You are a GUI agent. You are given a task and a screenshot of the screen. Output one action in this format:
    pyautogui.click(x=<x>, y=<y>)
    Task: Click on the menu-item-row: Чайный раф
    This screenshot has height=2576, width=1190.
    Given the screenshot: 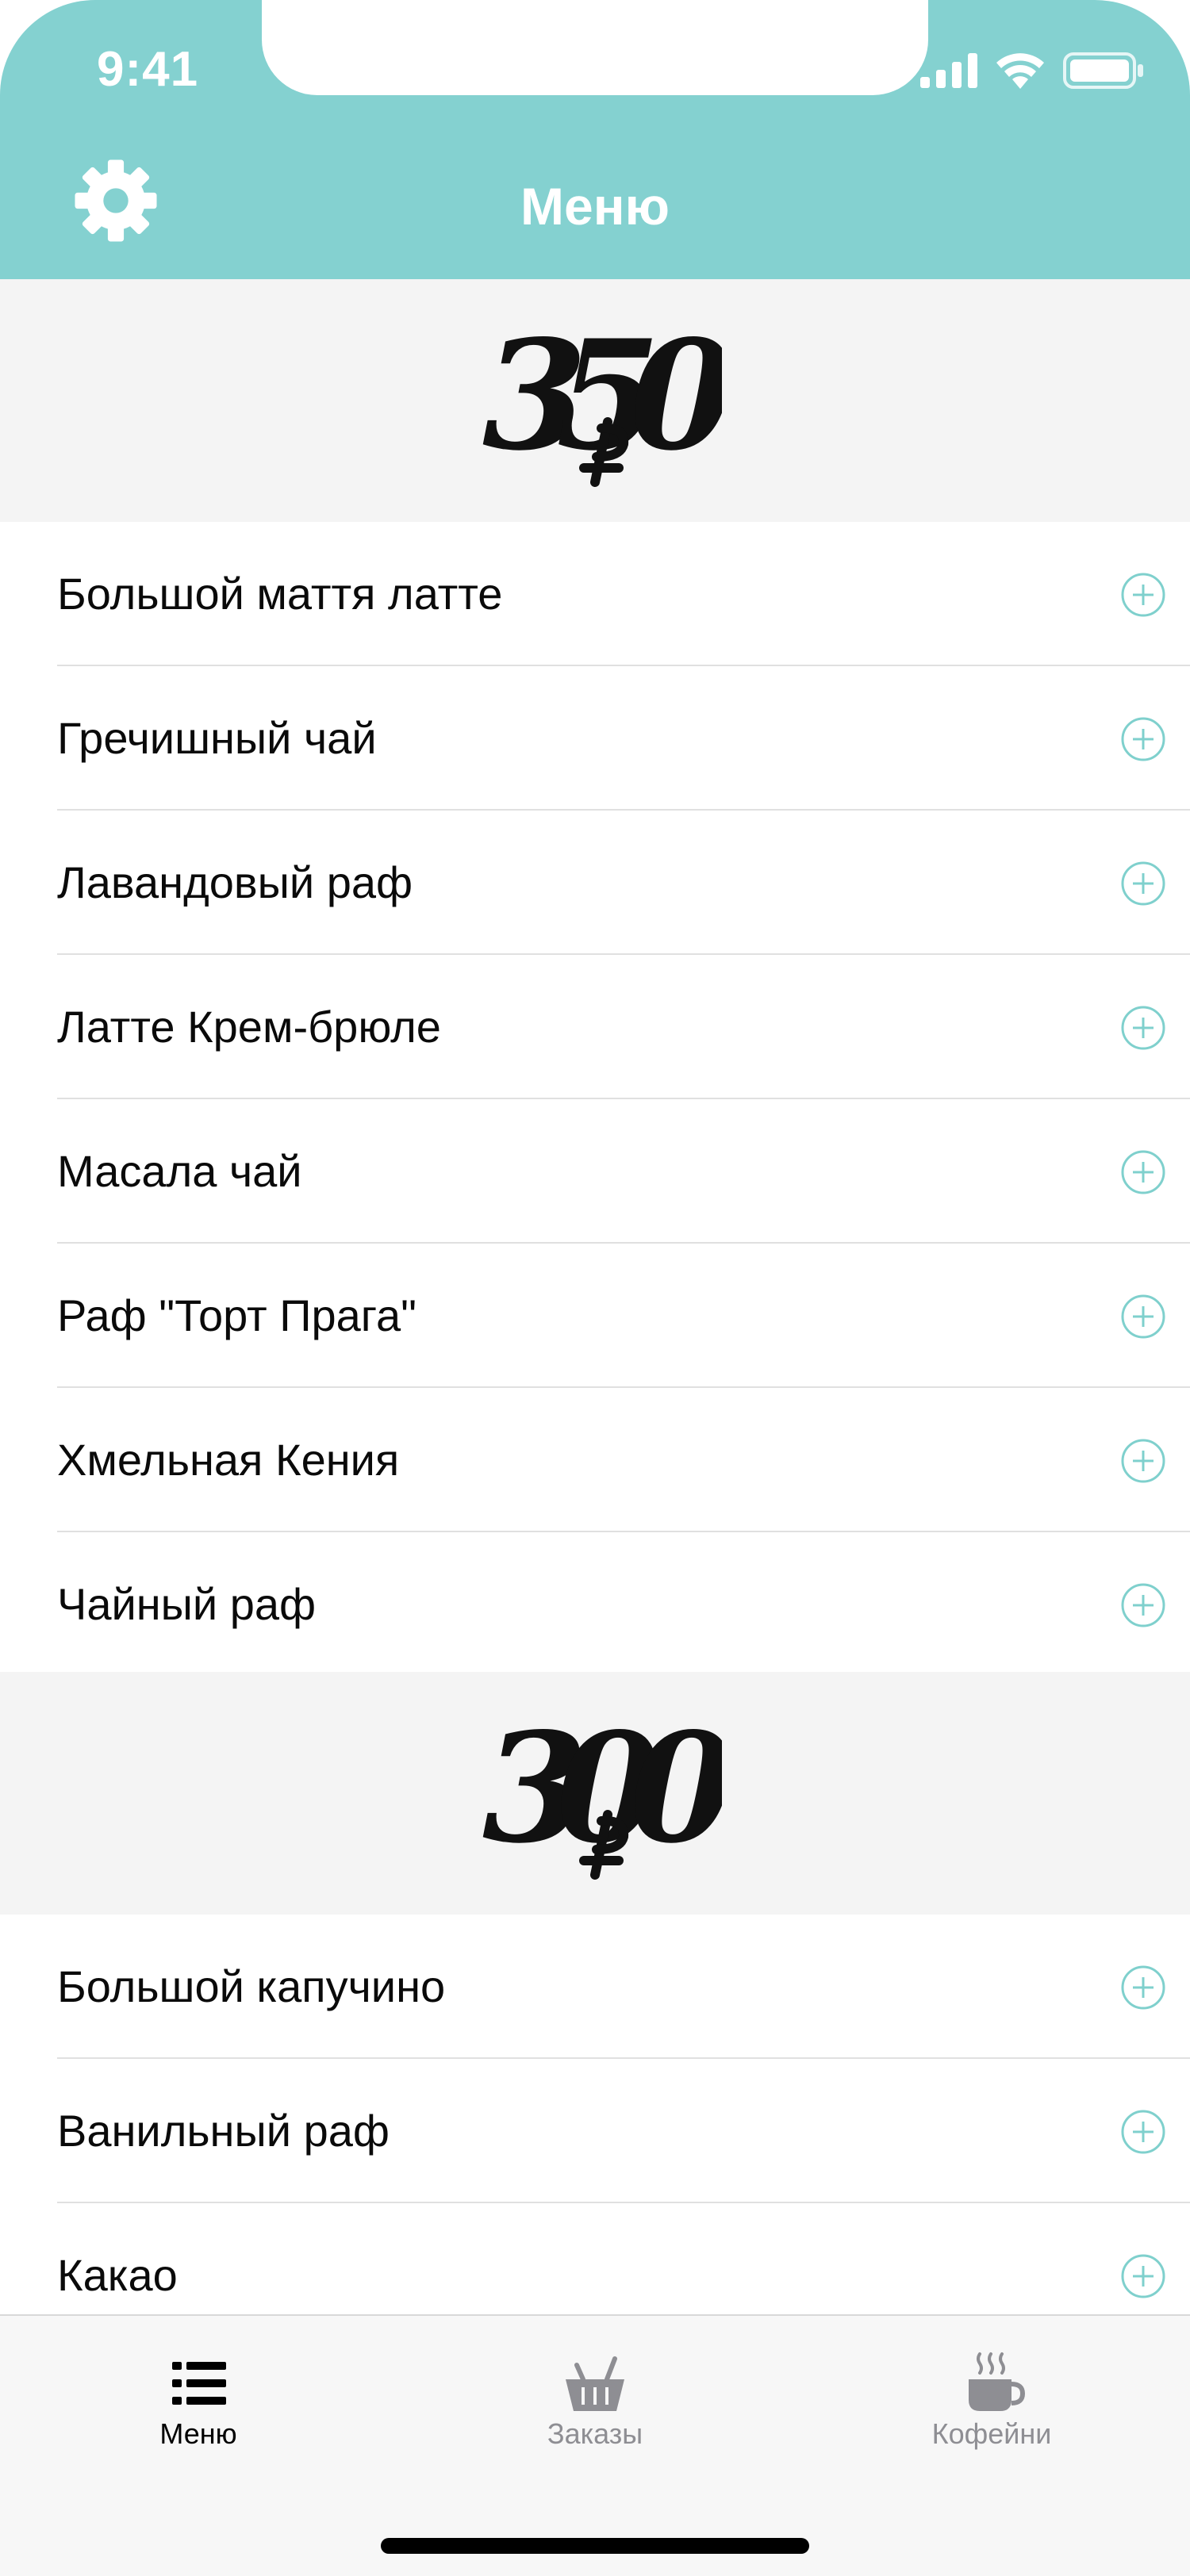 What is the action you would take?
    pyautogui.click(x=595, y=1605)
    